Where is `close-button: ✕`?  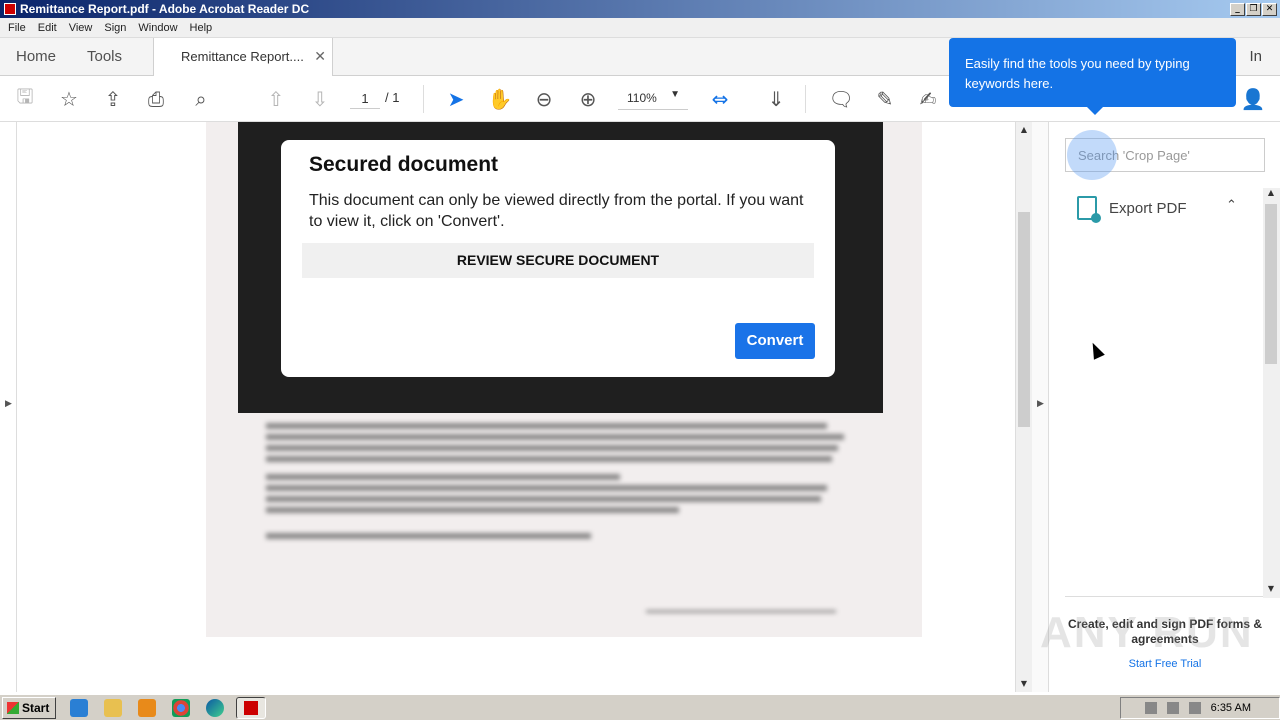 close-button: ✕ is located at coordinates (1269, 9).